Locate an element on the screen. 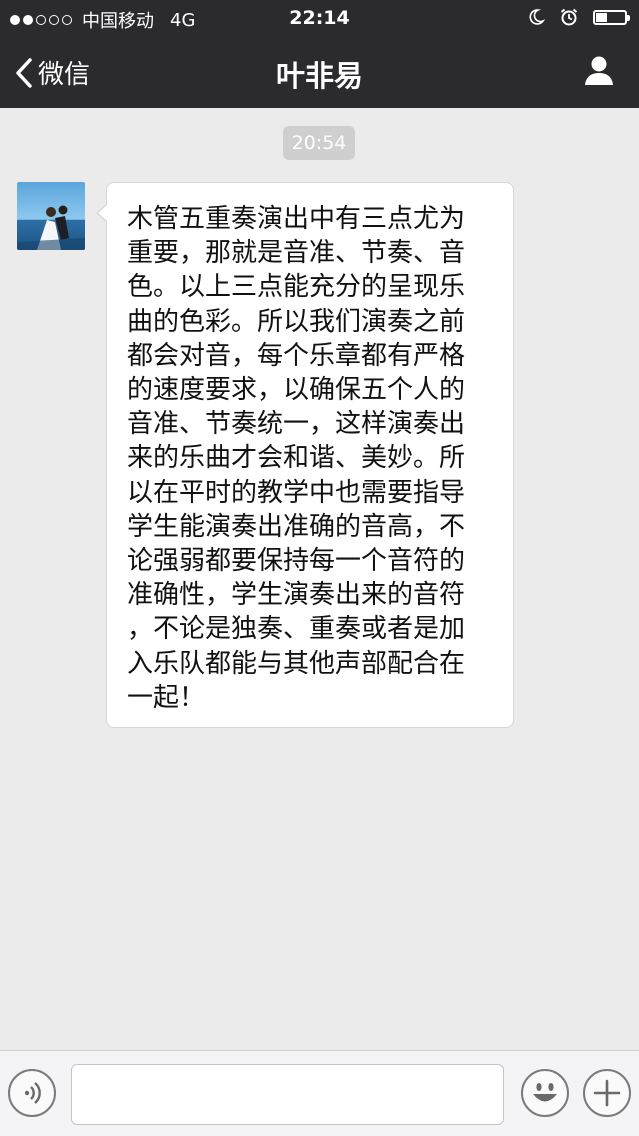 The height and width of the screenshot is (1136, 639). alarm-icon is located at coordinates (569, 17).